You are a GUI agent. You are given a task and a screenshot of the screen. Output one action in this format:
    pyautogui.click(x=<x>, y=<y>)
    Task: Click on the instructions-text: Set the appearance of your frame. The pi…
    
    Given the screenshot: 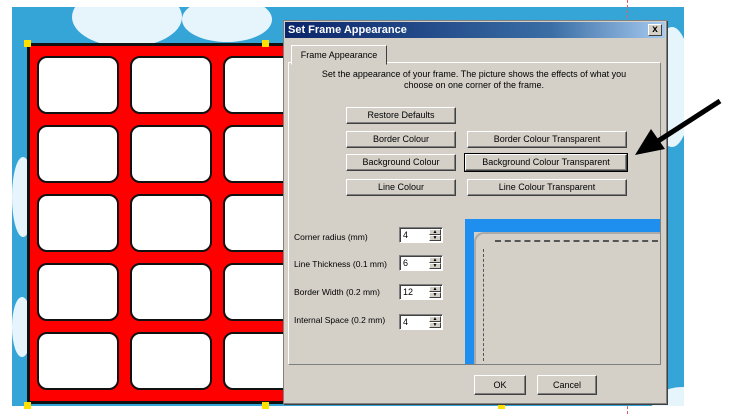 What is the action you would take?
    pyautogui.click(x=474, y=79)
    